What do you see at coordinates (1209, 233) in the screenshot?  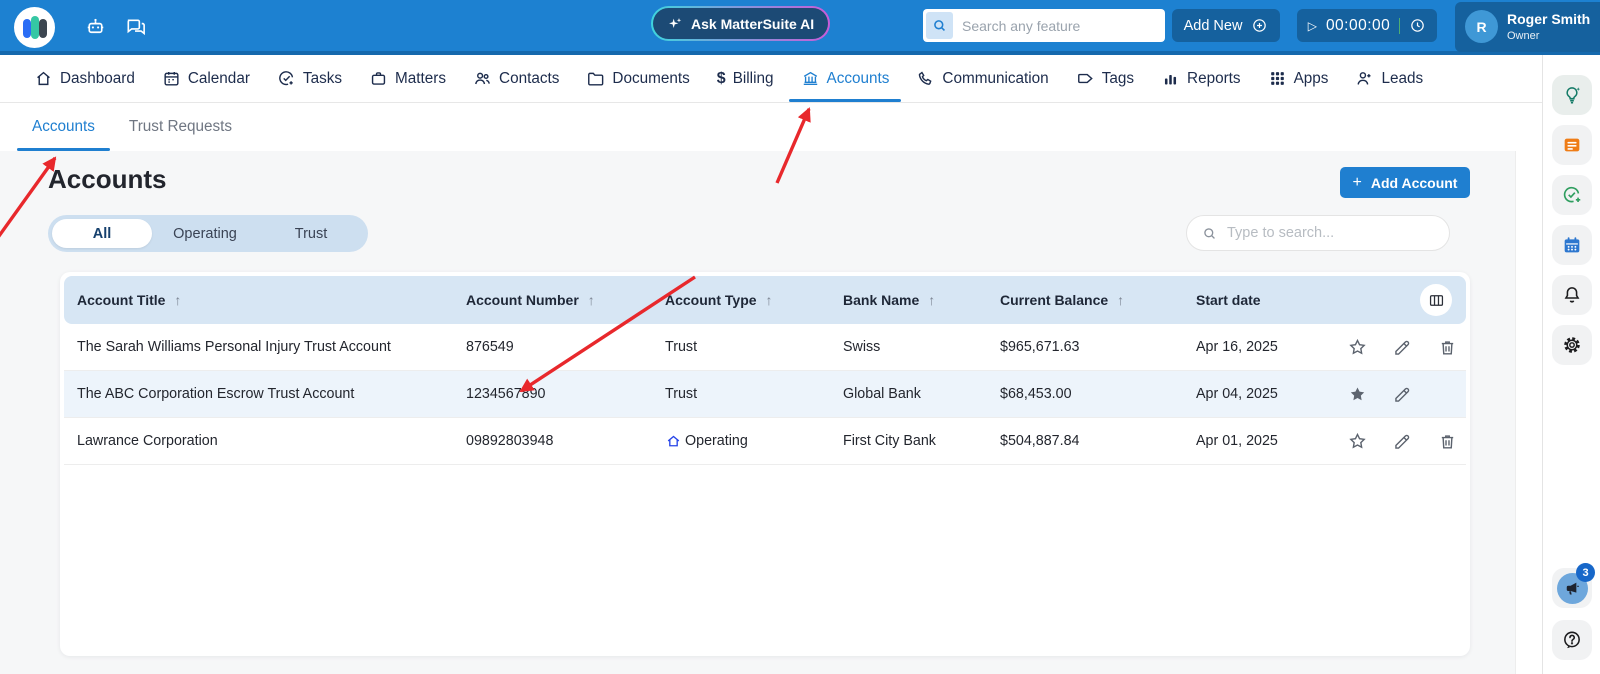 I see `search-icon` at bounding box center [1209, 233].